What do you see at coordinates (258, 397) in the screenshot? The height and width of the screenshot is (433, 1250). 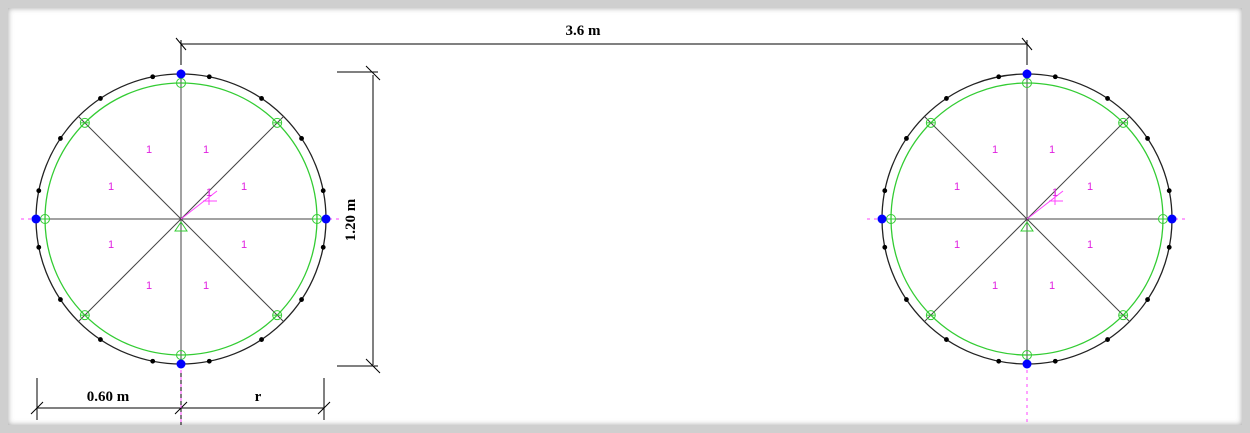 I see `radius-label: r` at bounding box center [258, 397].